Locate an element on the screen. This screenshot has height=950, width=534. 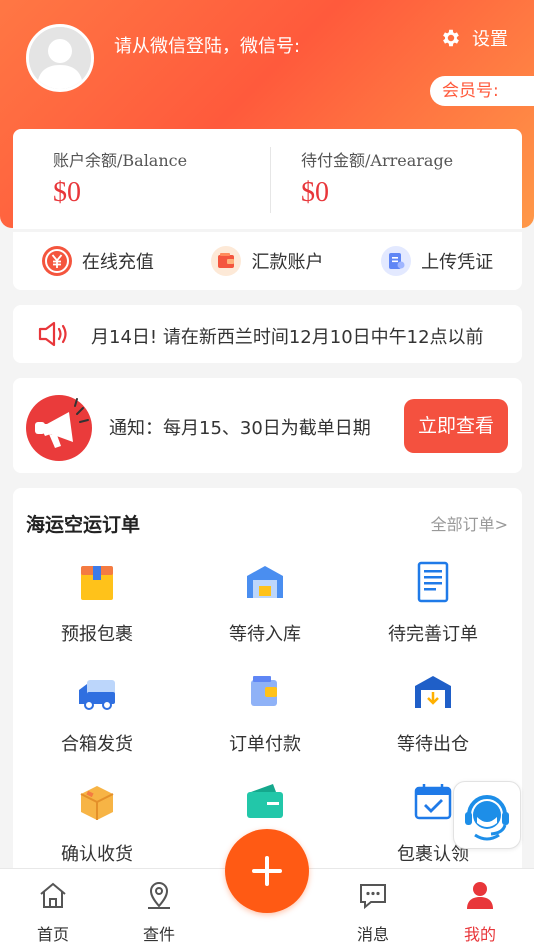
speaker-icon is located at coordinates (52, 334).